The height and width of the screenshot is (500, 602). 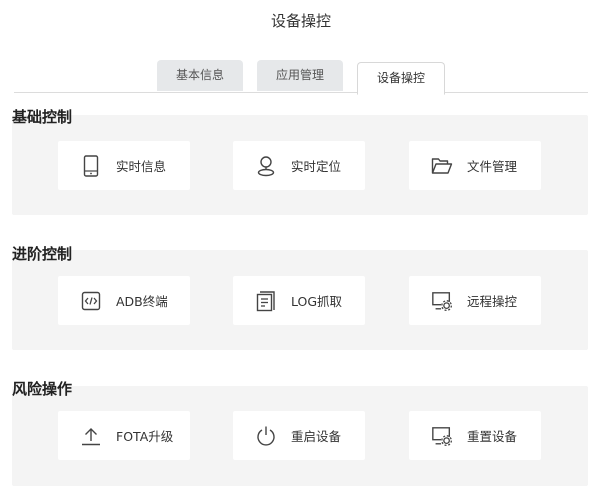 I want to click on remote-control-button: 远程操控, so click(x=475, y=300).